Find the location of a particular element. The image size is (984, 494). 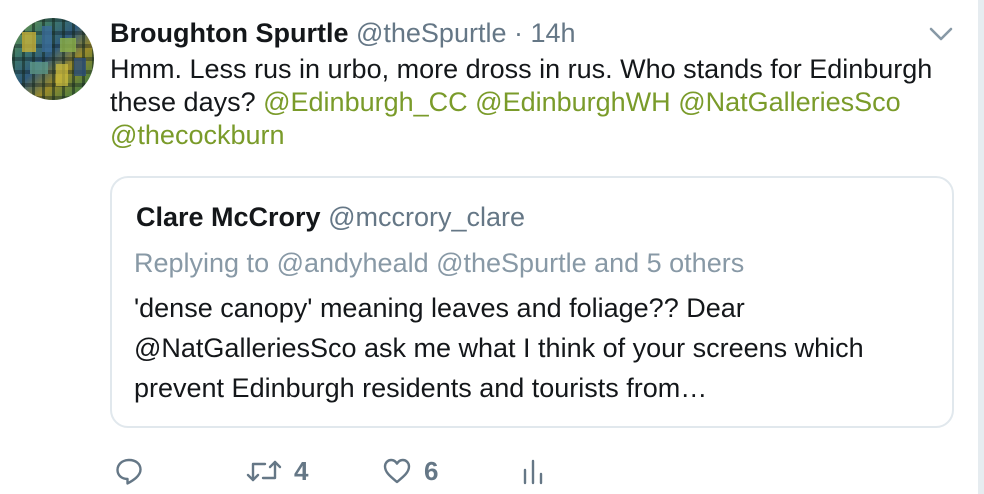

heart-icon is located at coordinates (397, 471).